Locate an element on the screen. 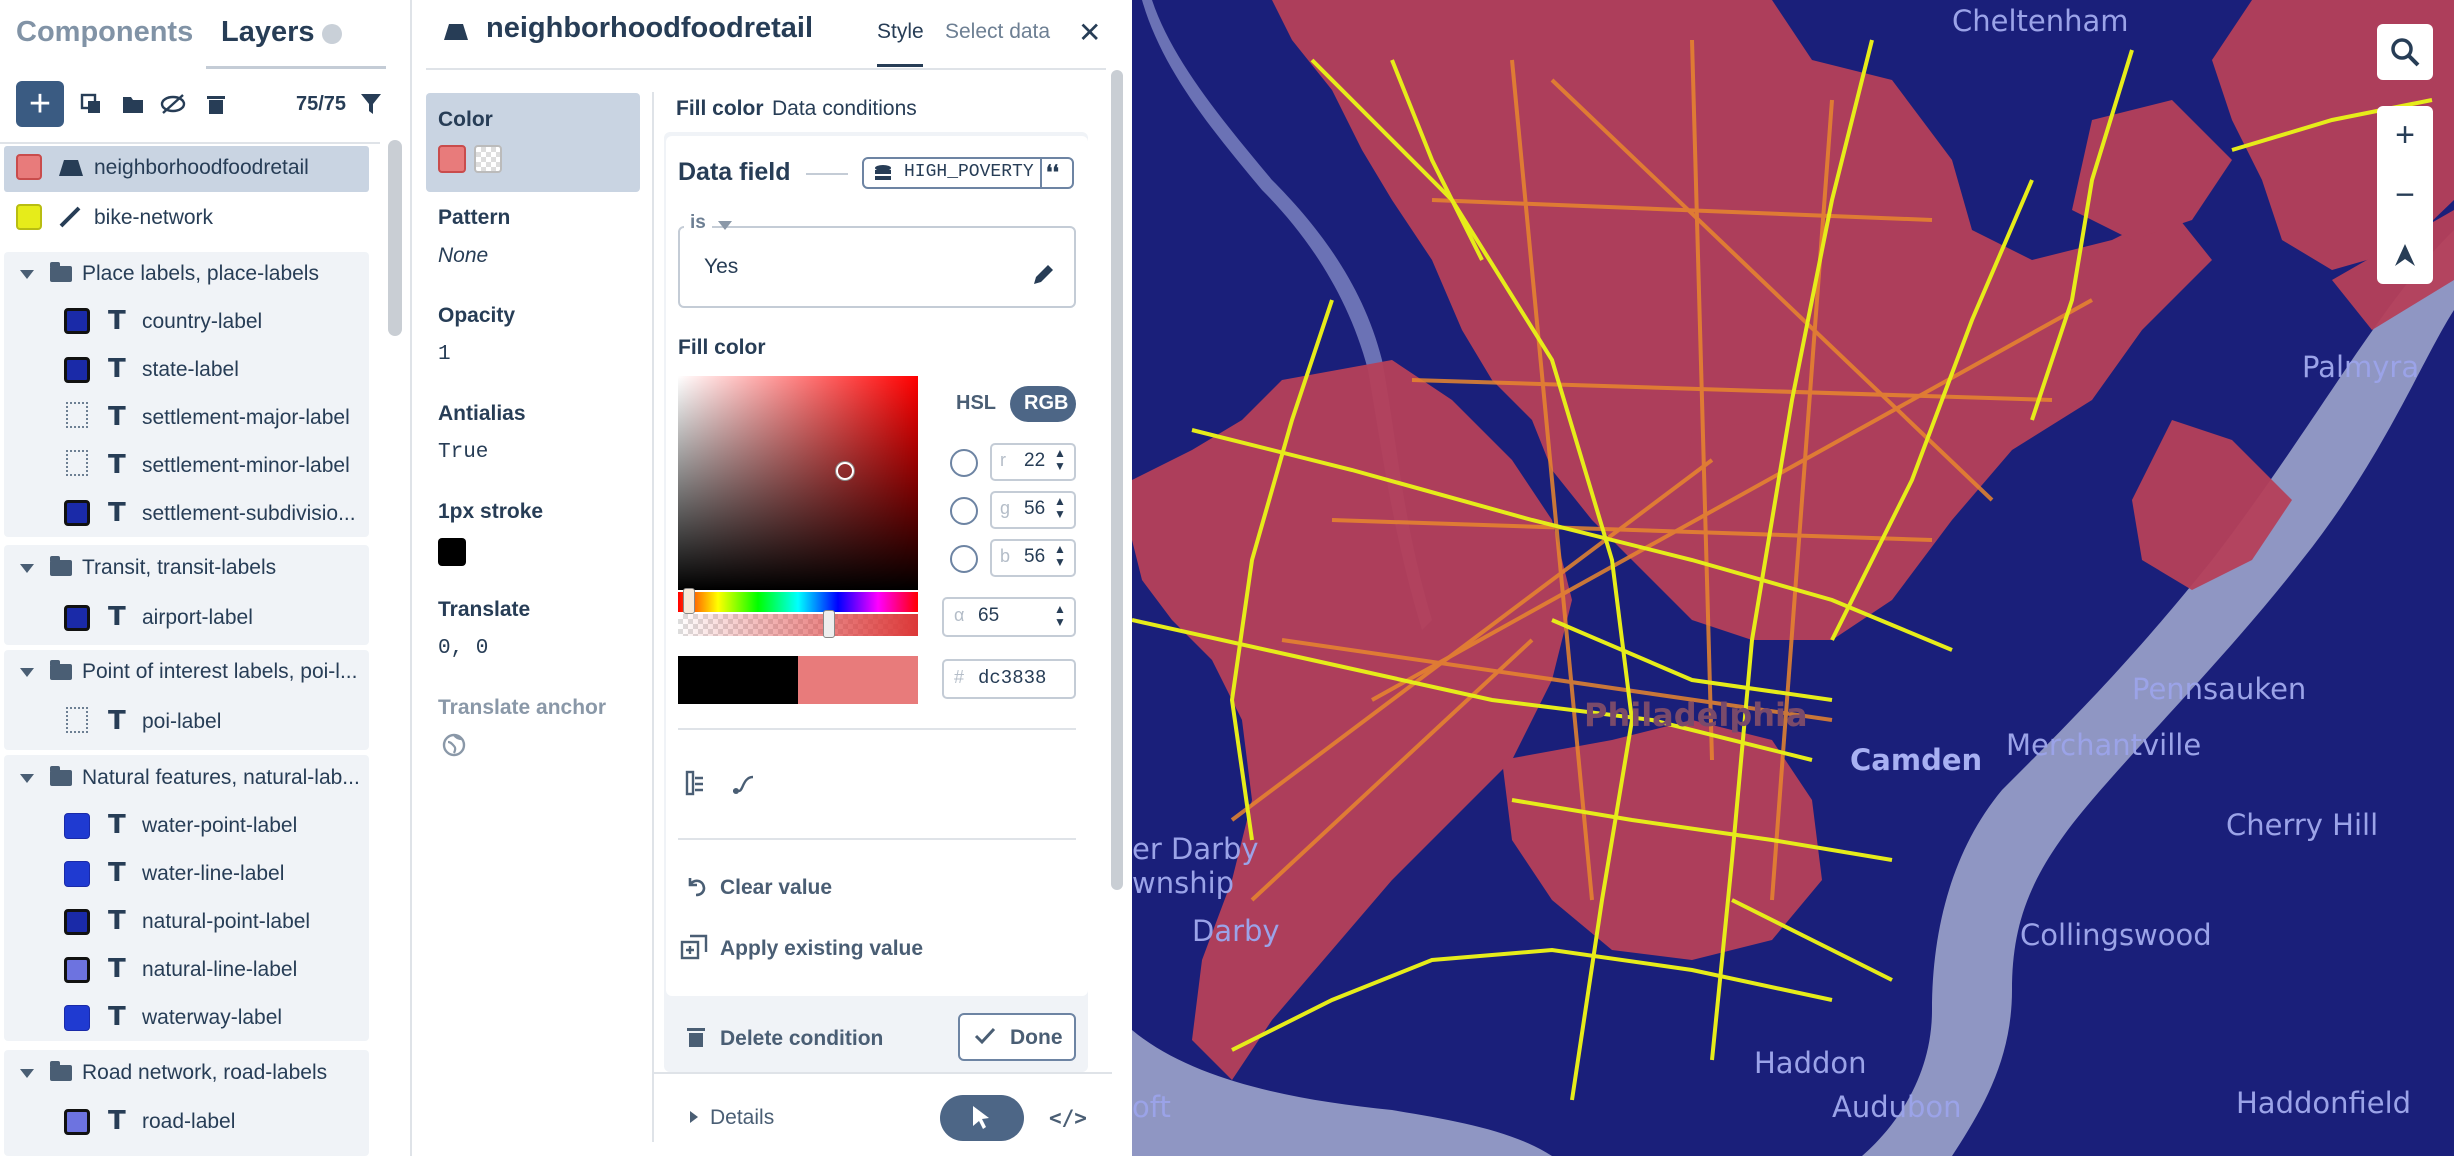 This screenshot has width=2454, height=1156. river-shape is located at coordinates (1342, 1093).